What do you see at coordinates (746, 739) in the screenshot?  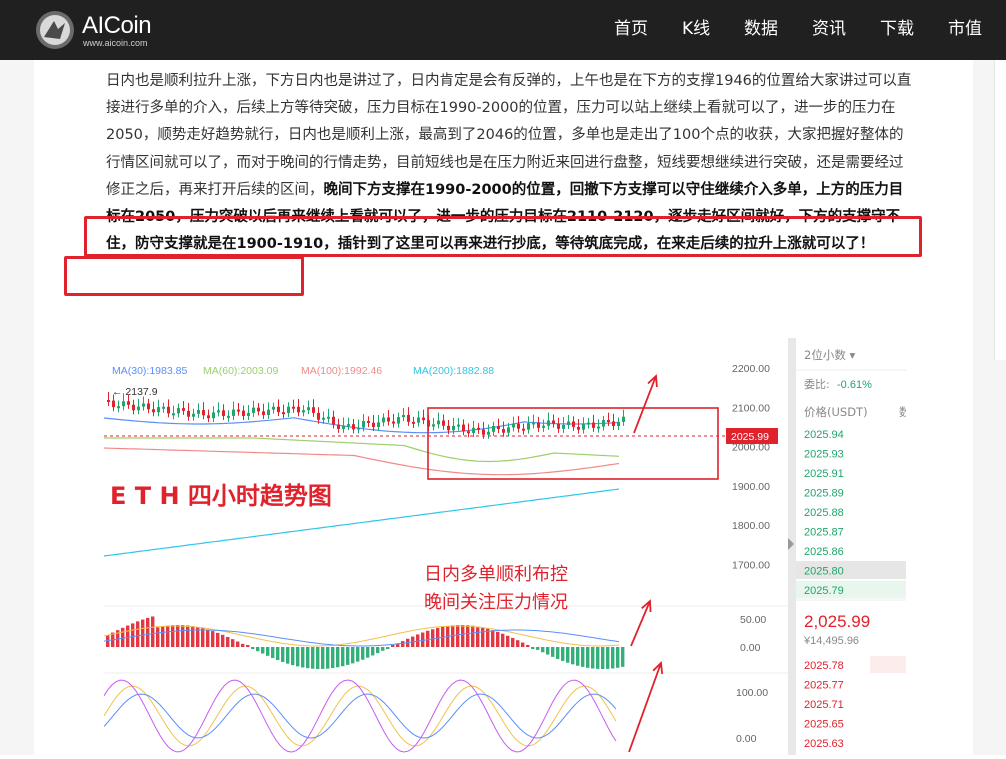 I see `indicator-axis-label: 0.00` at bounding box center [746, 739].